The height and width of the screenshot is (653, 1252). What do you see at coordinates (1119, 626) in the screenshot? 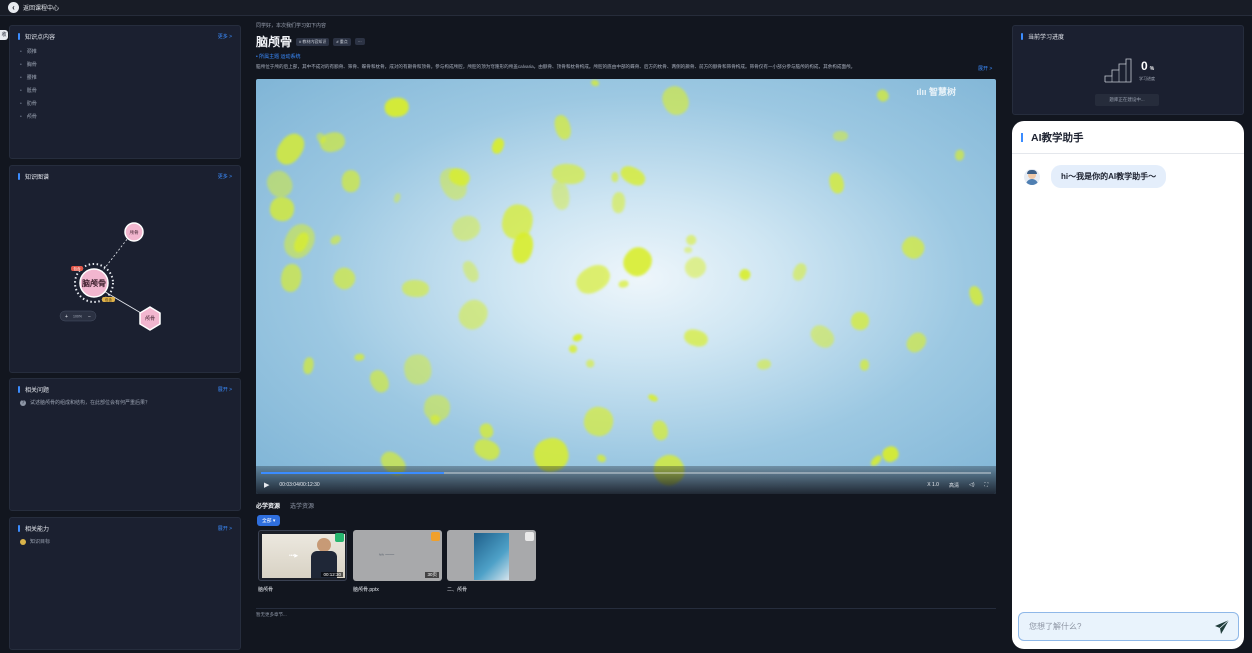
I see `ai-question-input` at bounding box center [1119, 626].